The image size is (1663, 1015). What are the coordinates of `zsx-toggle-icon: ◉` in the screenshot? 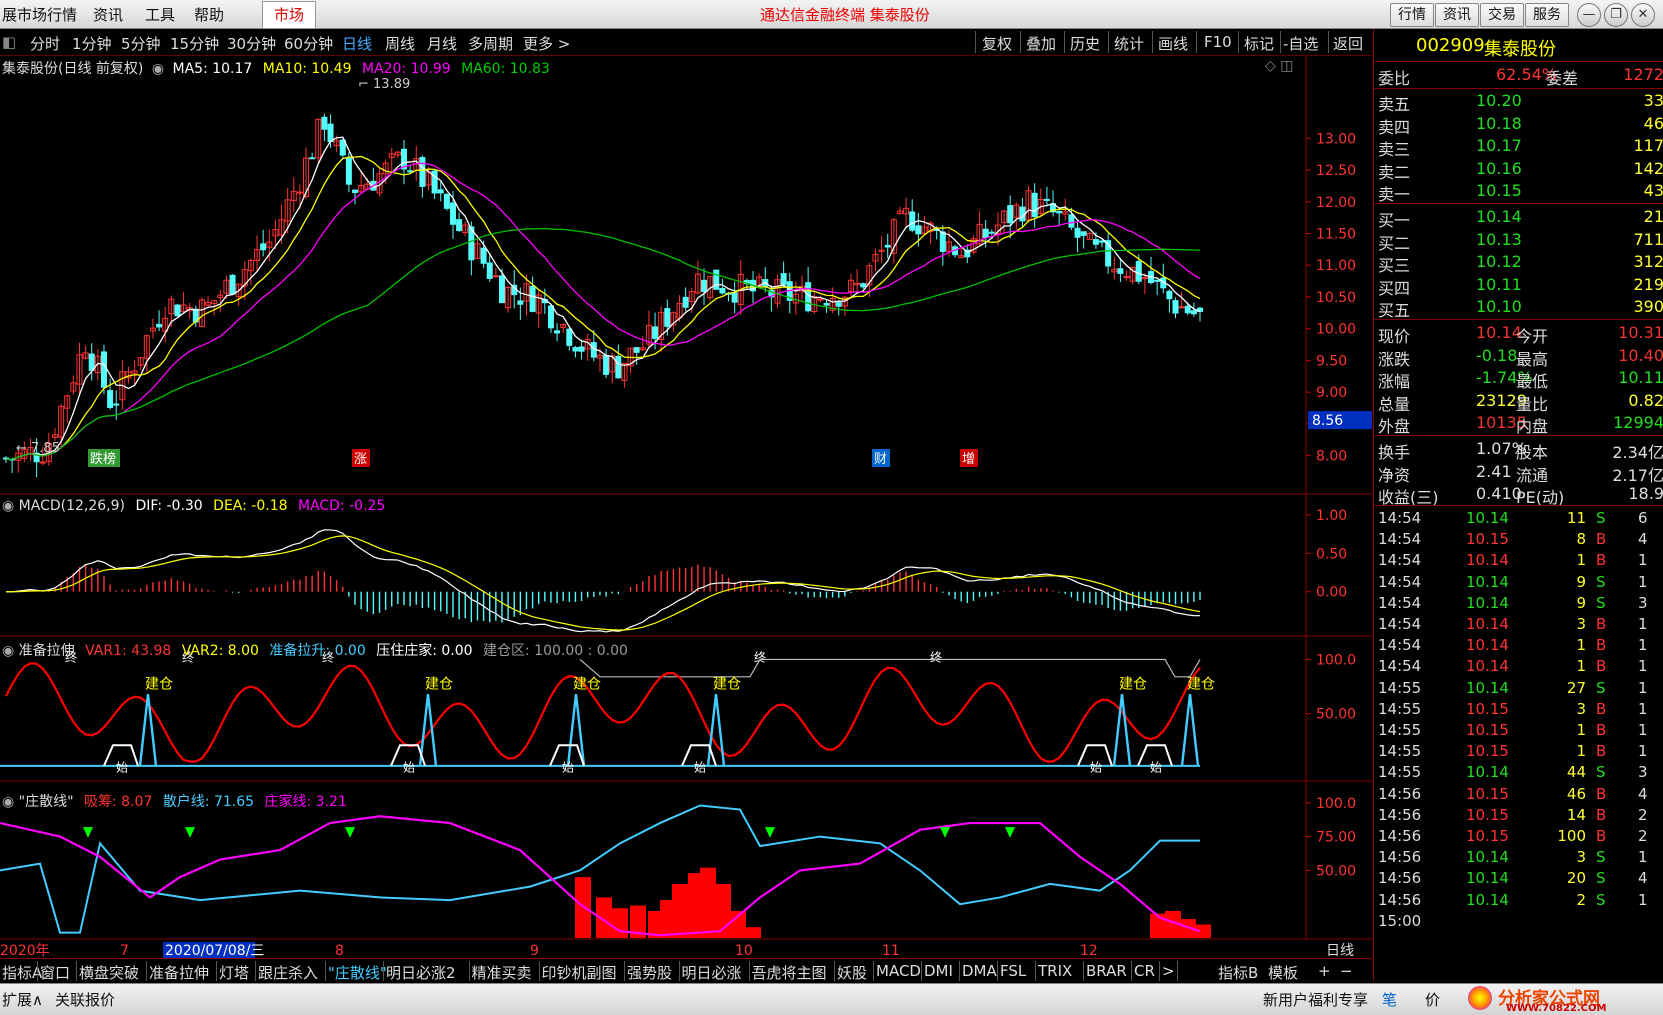 It's located at (8, 802).